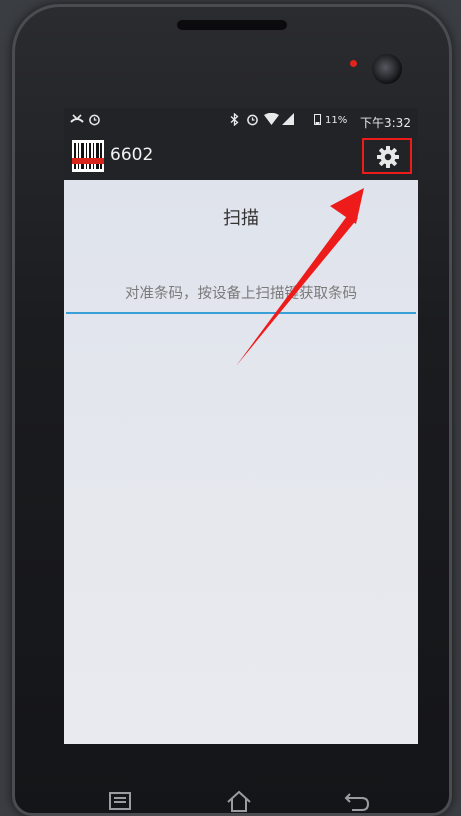  I want to click on annotation-arrow, so click(300, 277).